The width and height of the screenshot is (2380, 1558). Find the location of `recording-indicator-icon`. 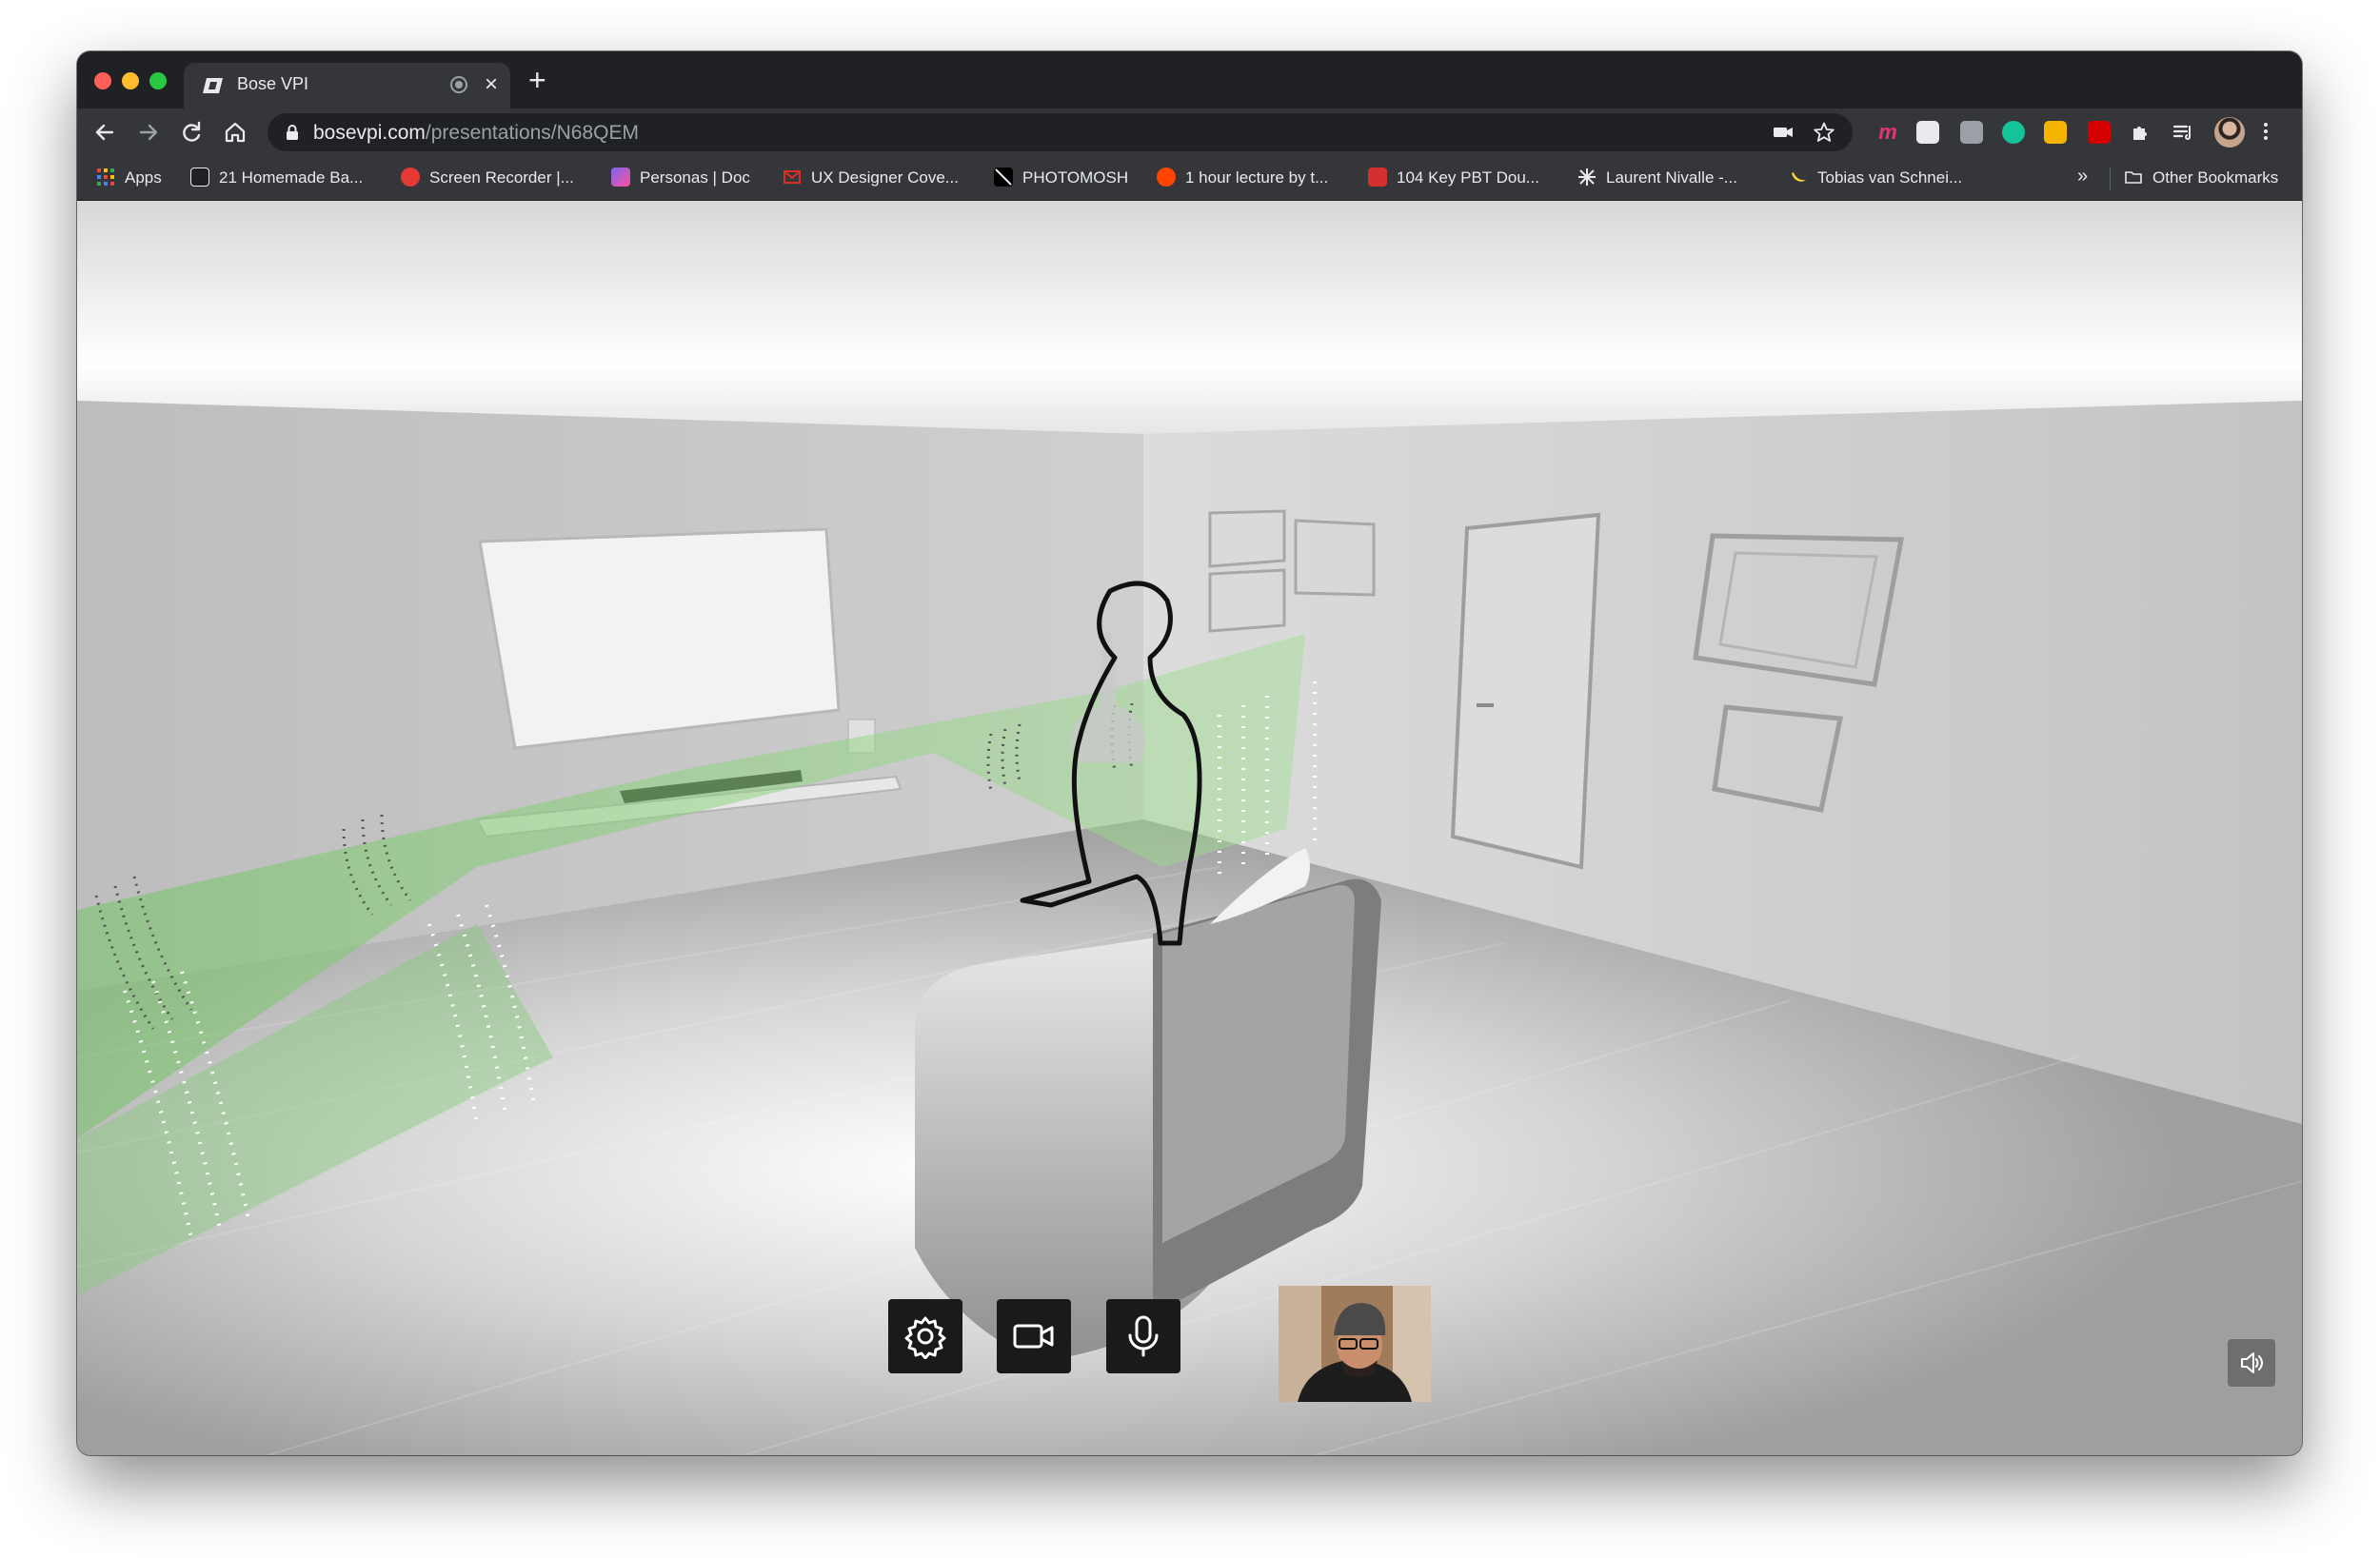

recording-indicator-icon is located at coordinates (458, 85).